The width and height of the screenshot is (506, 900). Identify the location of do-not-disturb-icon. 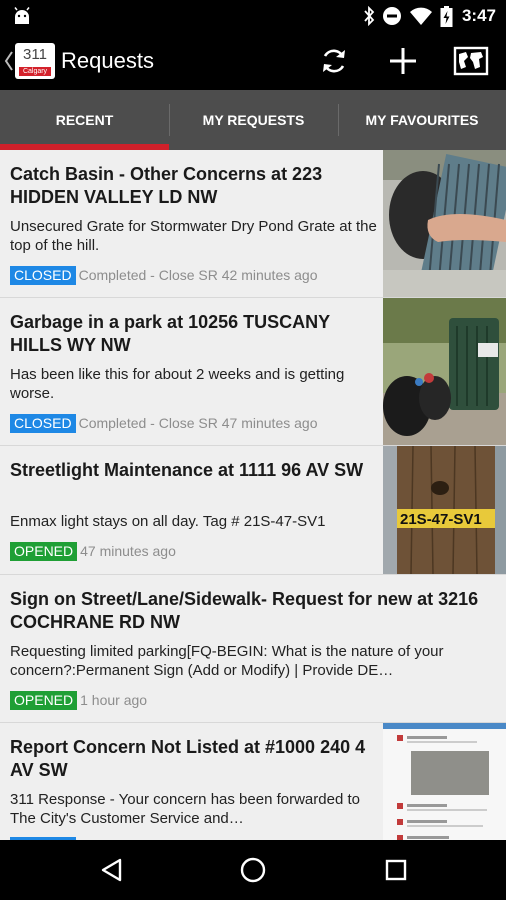
(391, 16).